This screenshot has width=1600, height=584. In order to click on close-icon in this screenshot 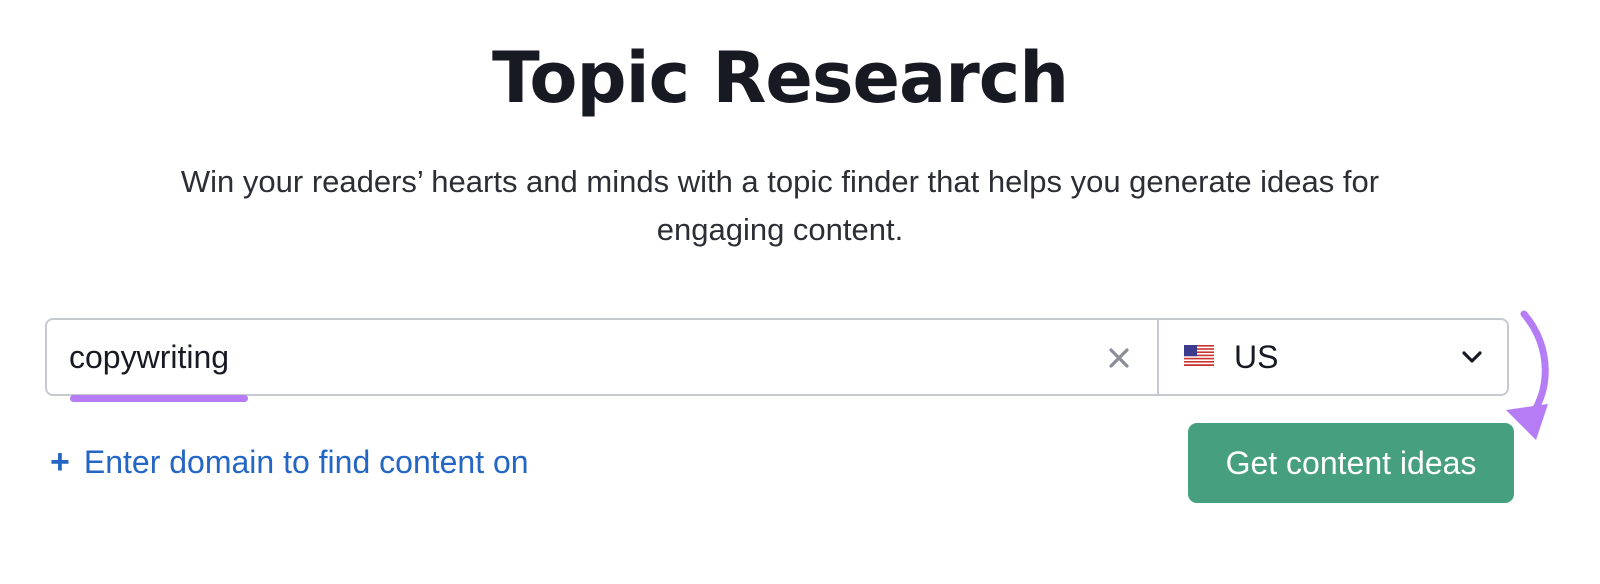, I will do `click(1119, 358)`.